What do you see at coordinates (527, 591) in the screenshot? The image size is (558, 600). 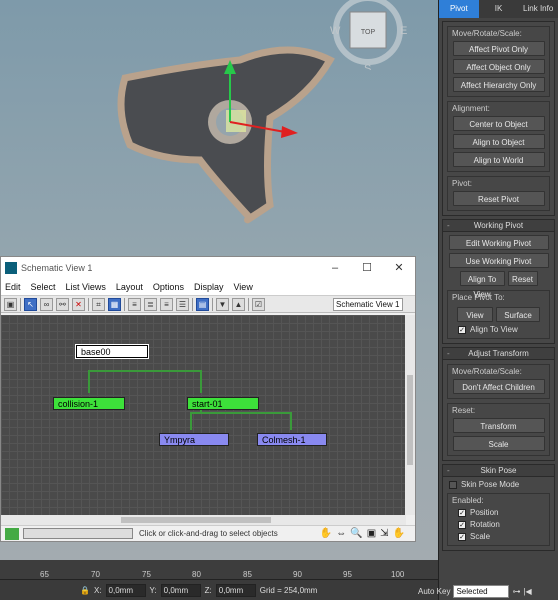 I see `goto-start-icon: |◀` at bounding box center [527, 591].